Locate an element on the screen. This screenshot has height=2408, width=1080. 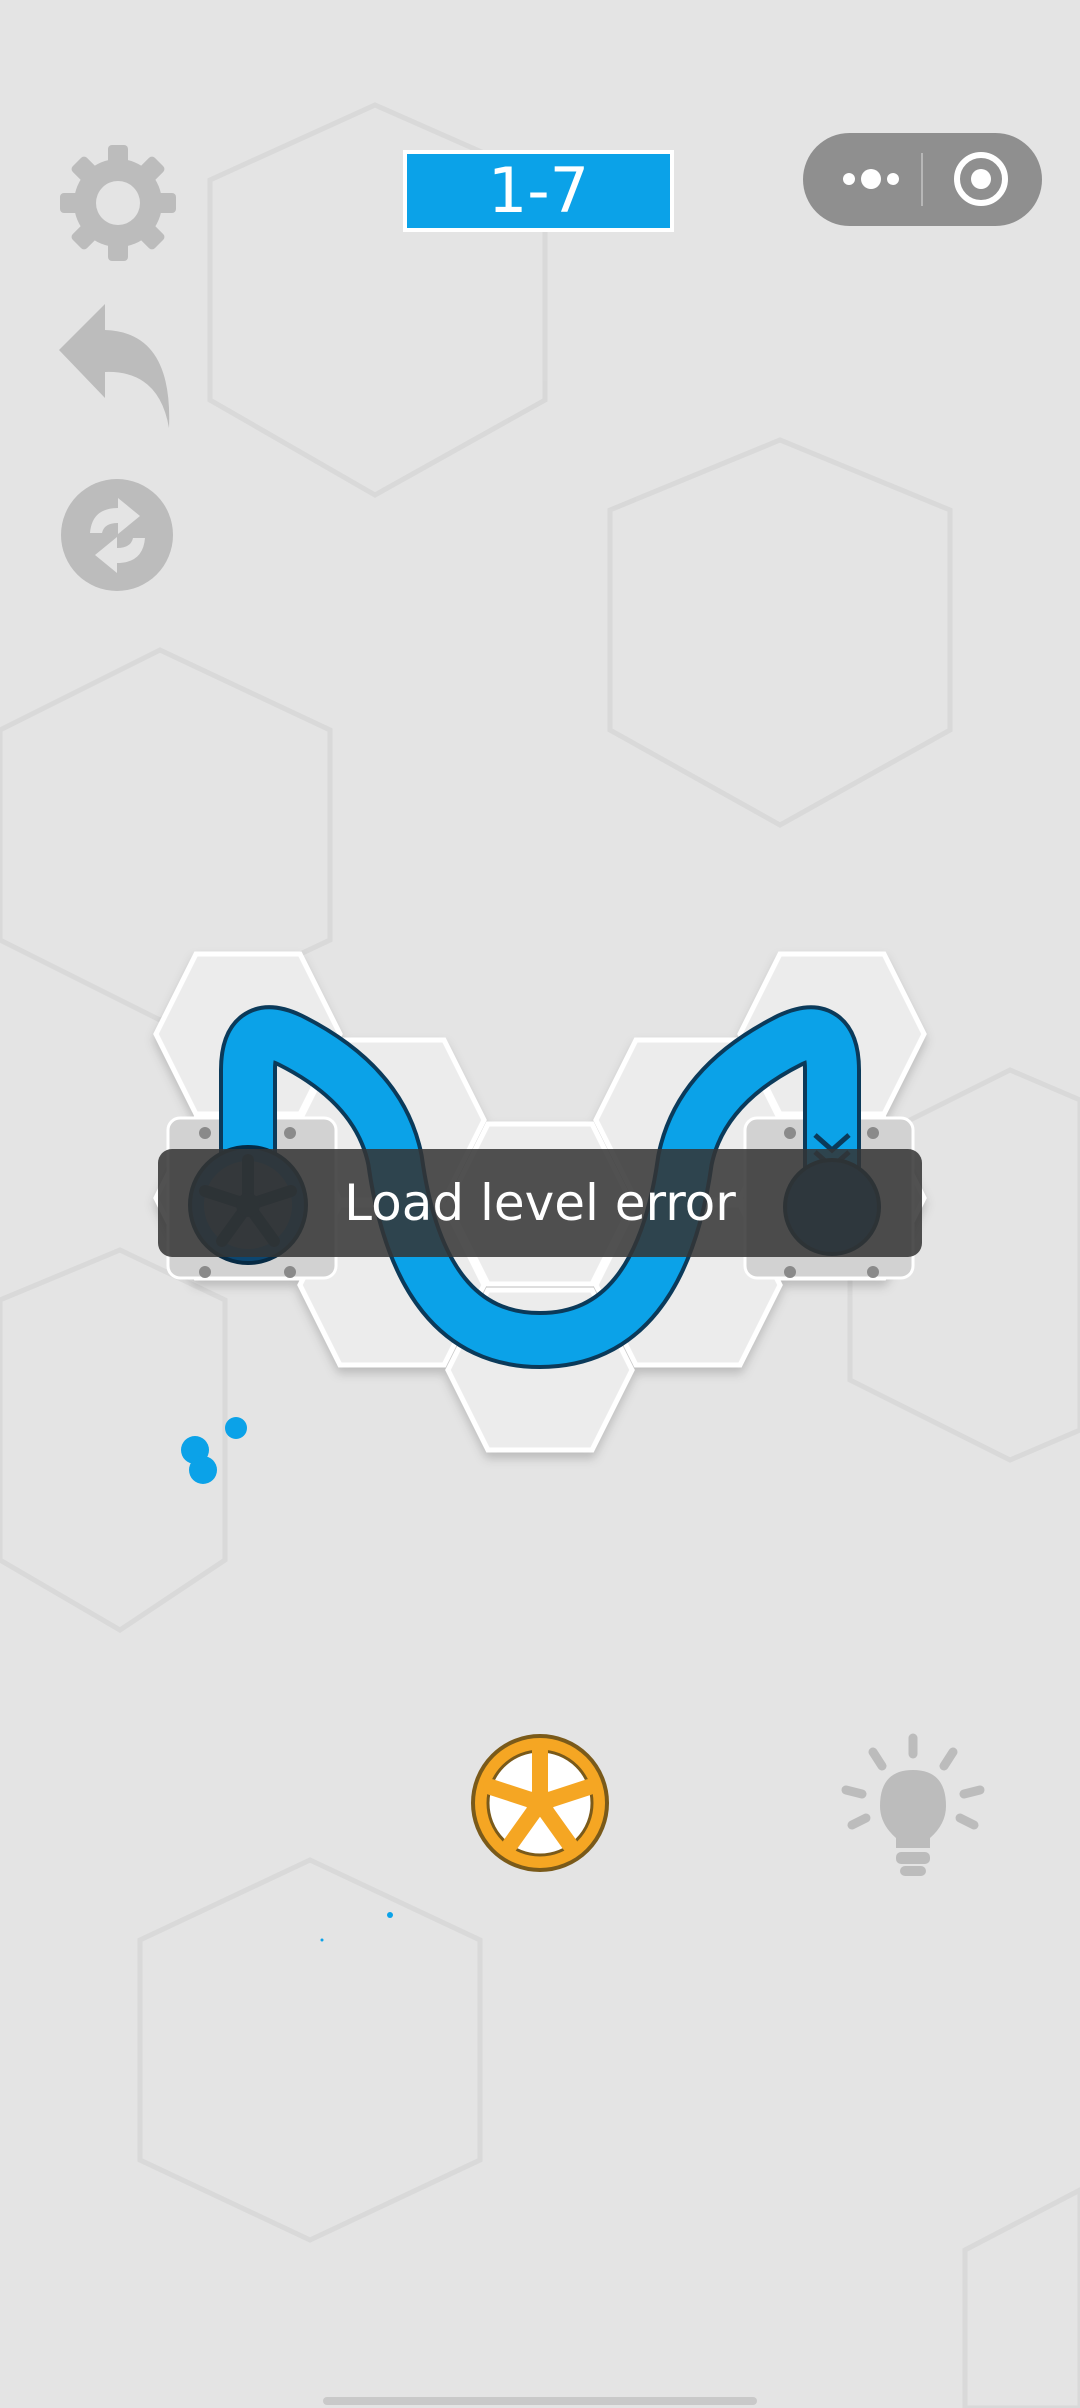
error-toast: Load level error is located at coordinates (540, 1203).